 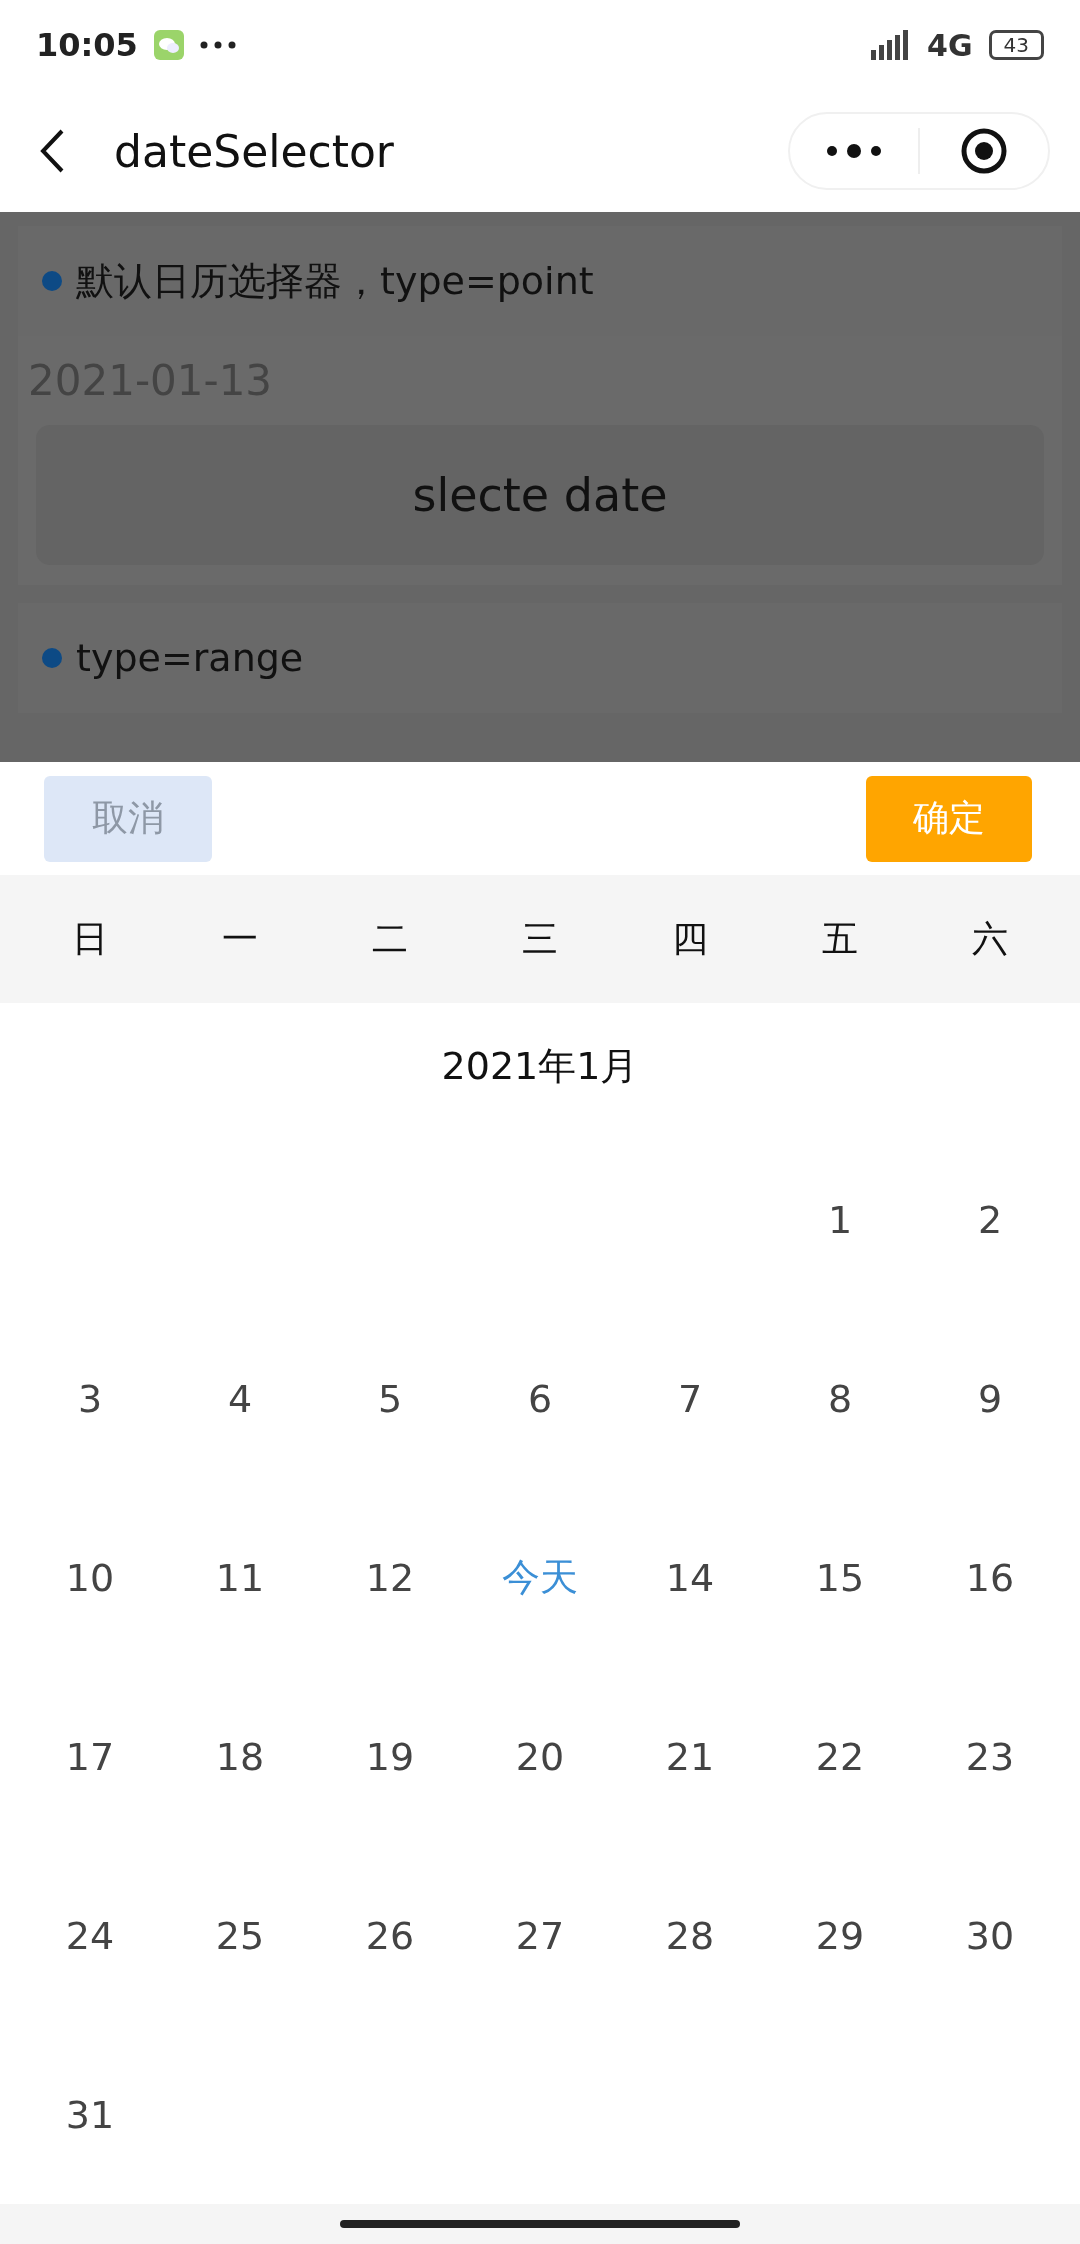 I want to click on calendar-day: 5, so click(x=390, y=1398).